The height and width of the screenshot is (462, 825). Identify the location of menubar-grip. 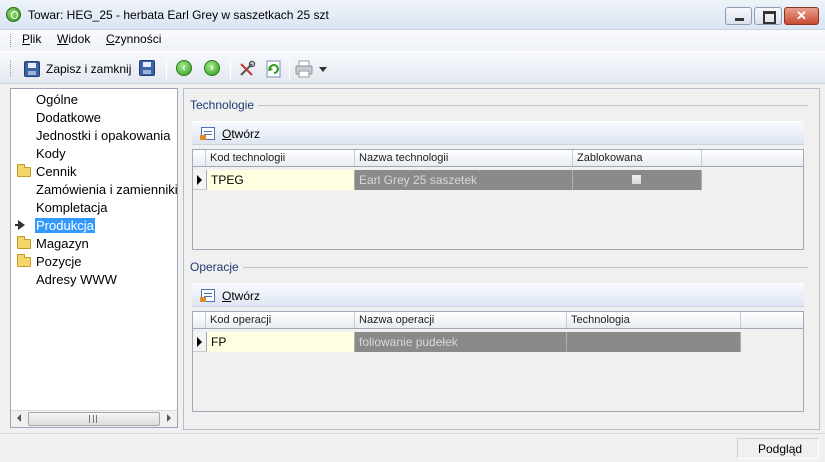
(11, 40).